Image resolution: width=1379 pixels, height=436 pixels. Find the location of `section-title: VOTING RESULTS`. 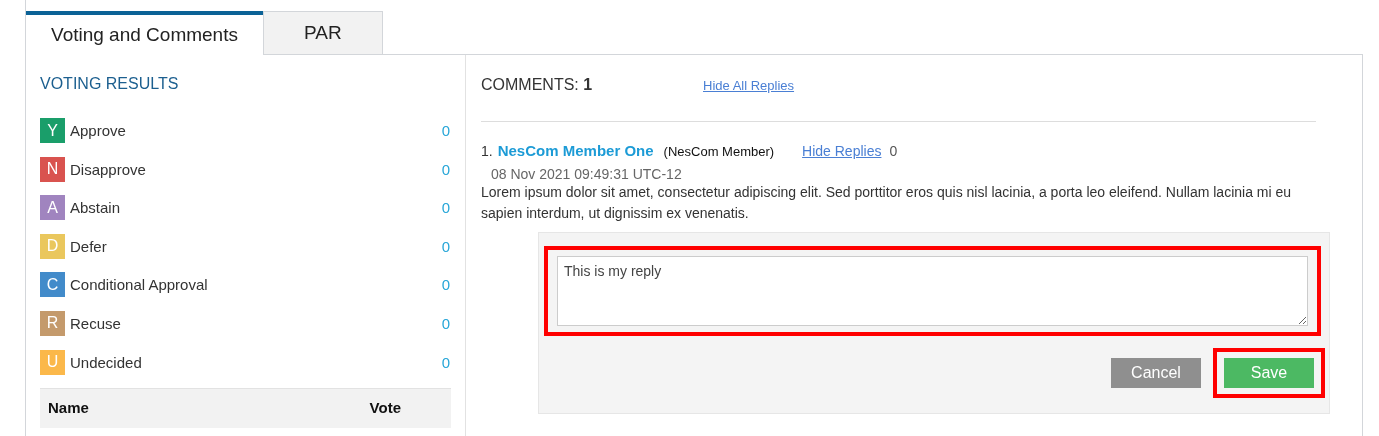

section-title: VOTING RESULTS is located at coordinates (110, 84).